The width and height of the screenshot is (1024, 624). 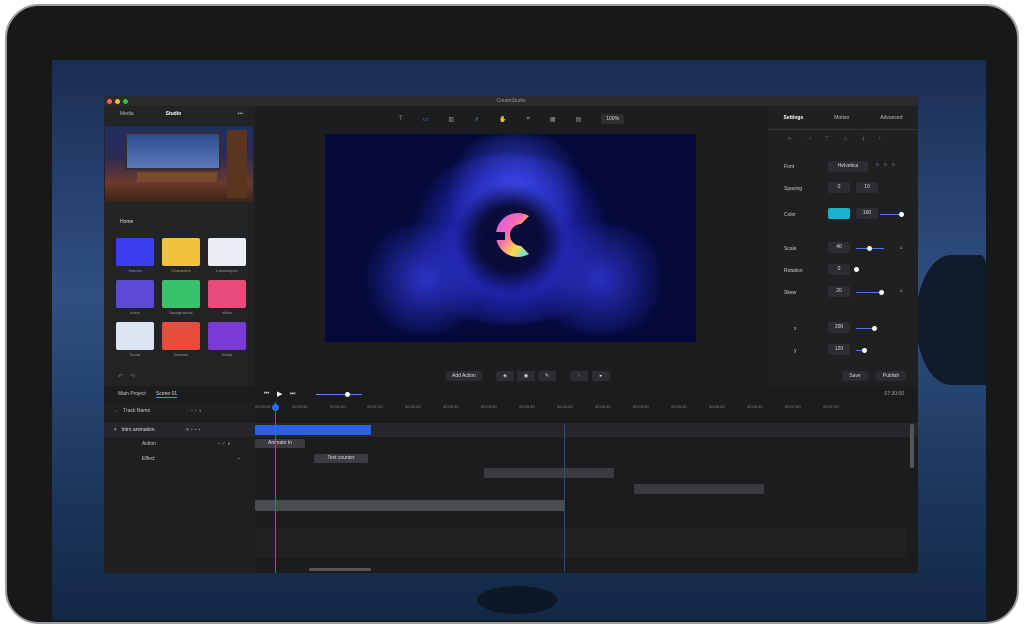 What do you see at coordinates (867, 187) in the screenshot?
I see `spacing-line-input: 10` at bounding box center [867, 187].